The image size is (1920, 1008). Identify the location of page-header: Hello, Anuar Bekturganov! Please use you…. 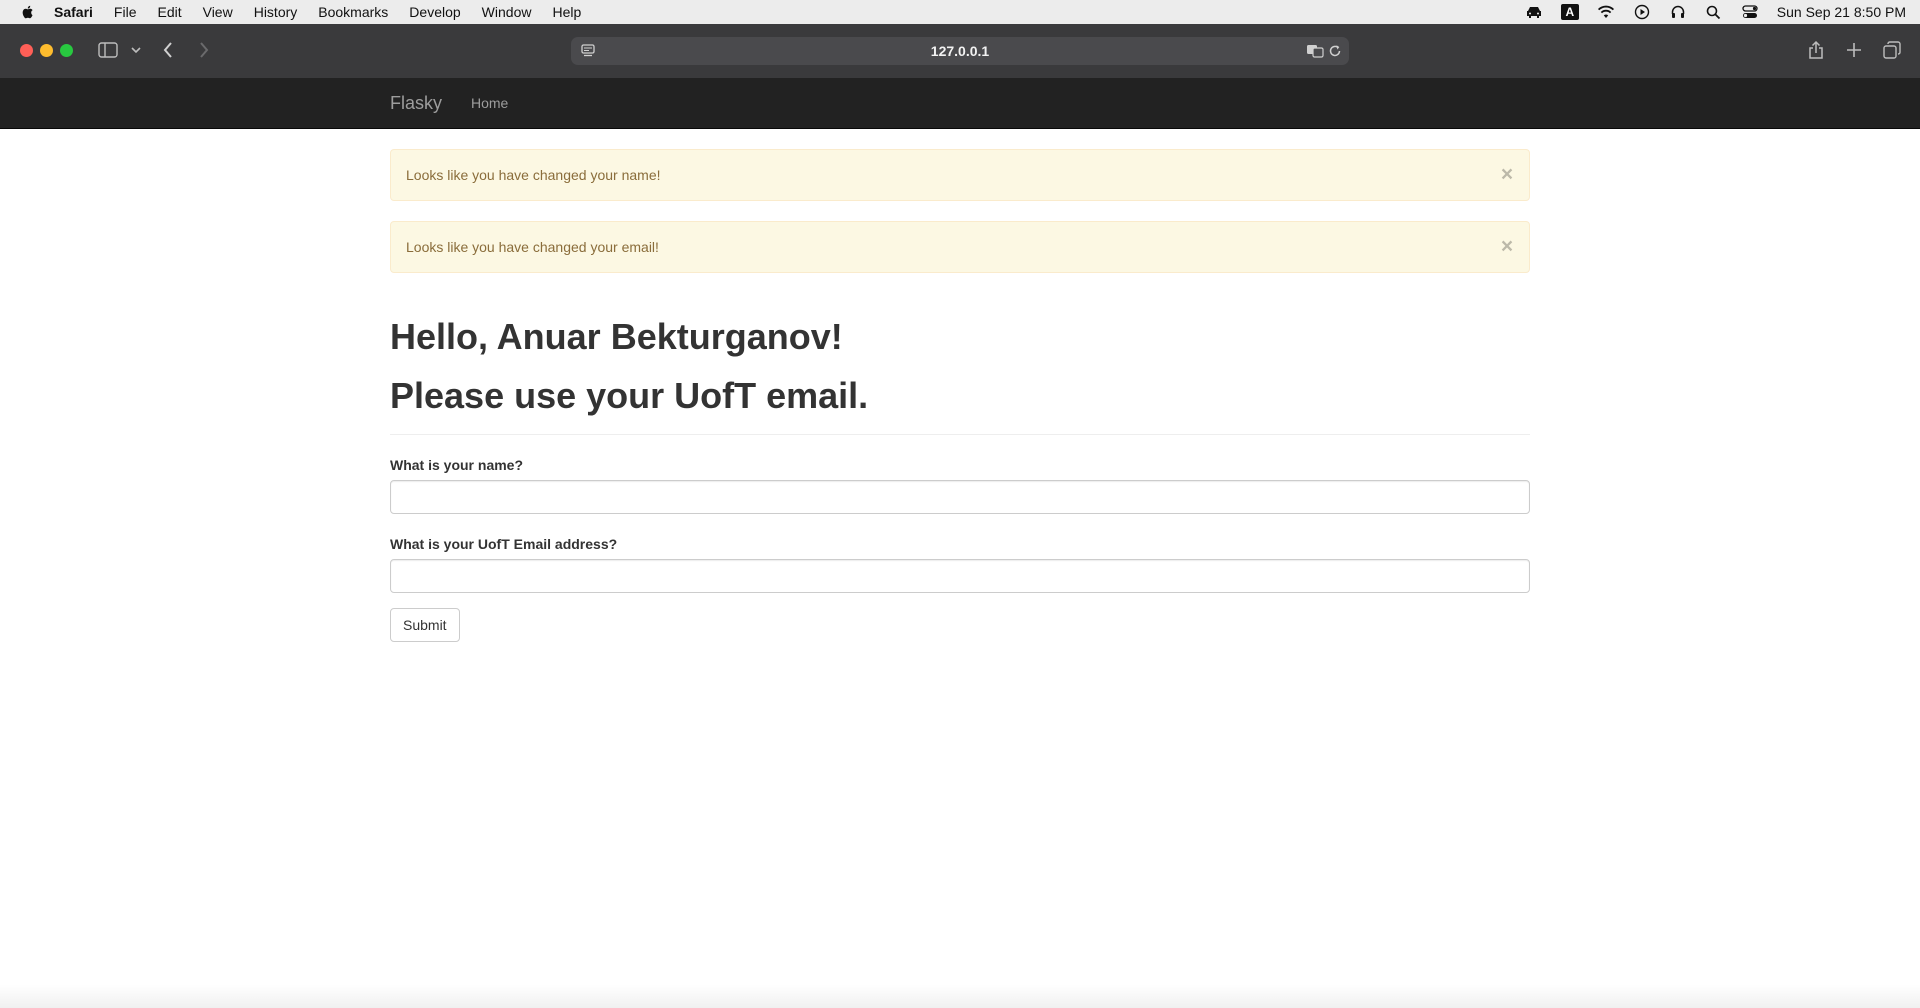
(960, 371).